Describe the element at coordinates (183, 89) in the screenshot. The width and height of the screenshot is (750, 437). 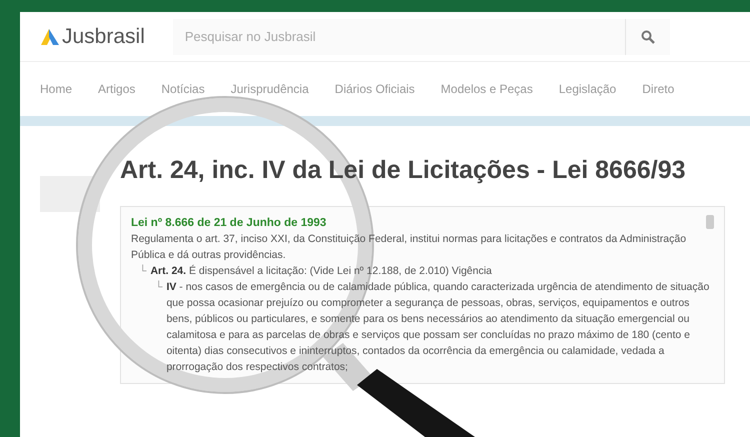
I see `nav-link: Notícias` at that location.